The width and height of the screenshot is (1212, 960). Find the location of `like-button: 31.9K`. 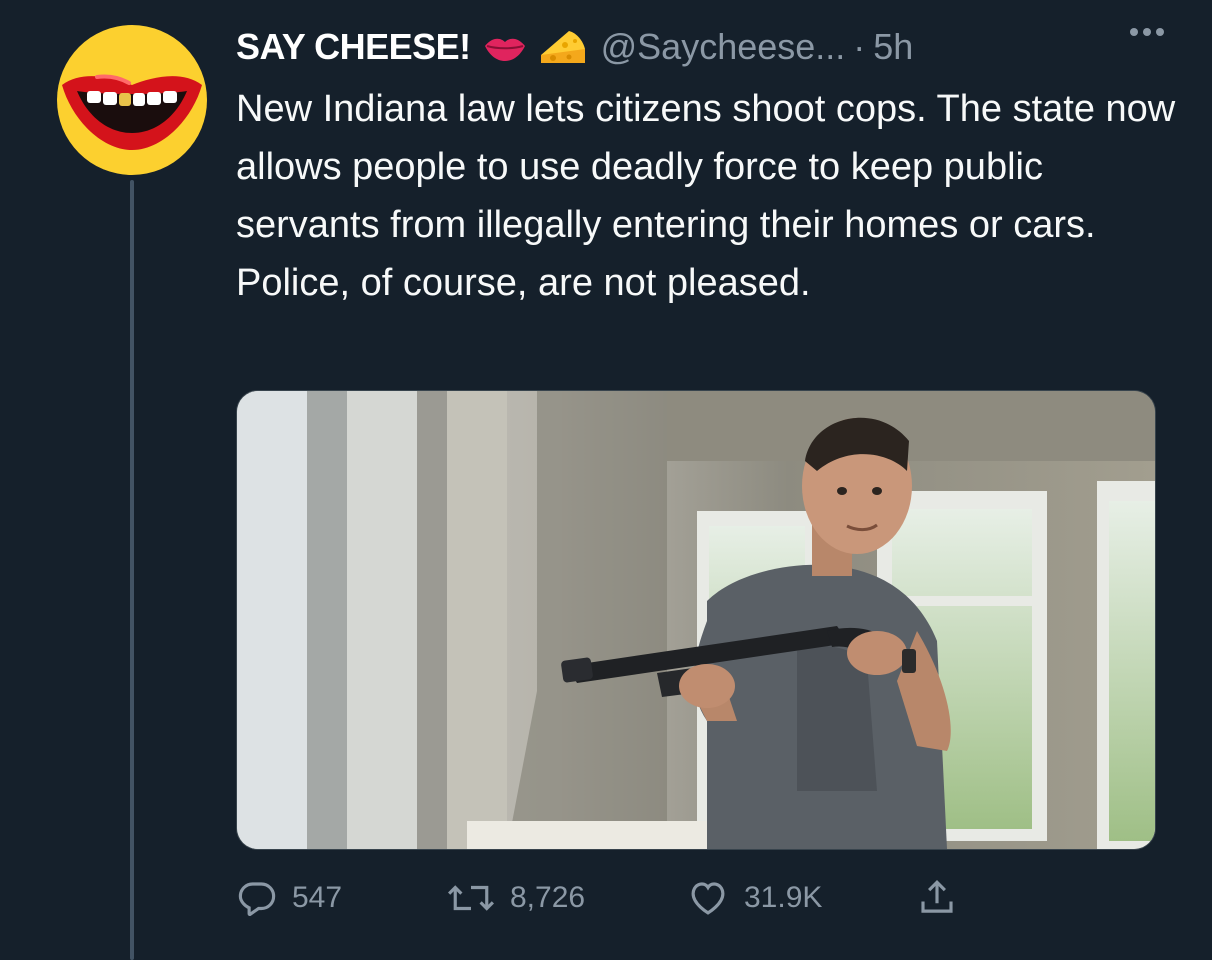

like-button: 31.9K is located at coordinates (801, 898).